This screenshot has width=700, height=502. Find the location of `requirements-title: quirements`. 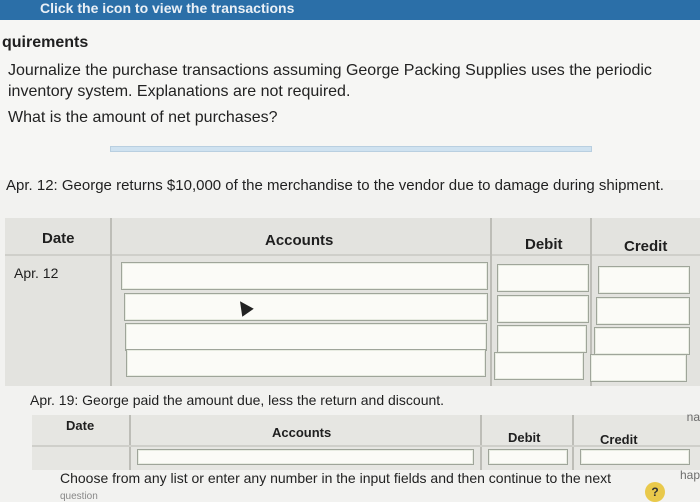

requirements-title: quirements is located at coordinates (45, 42).